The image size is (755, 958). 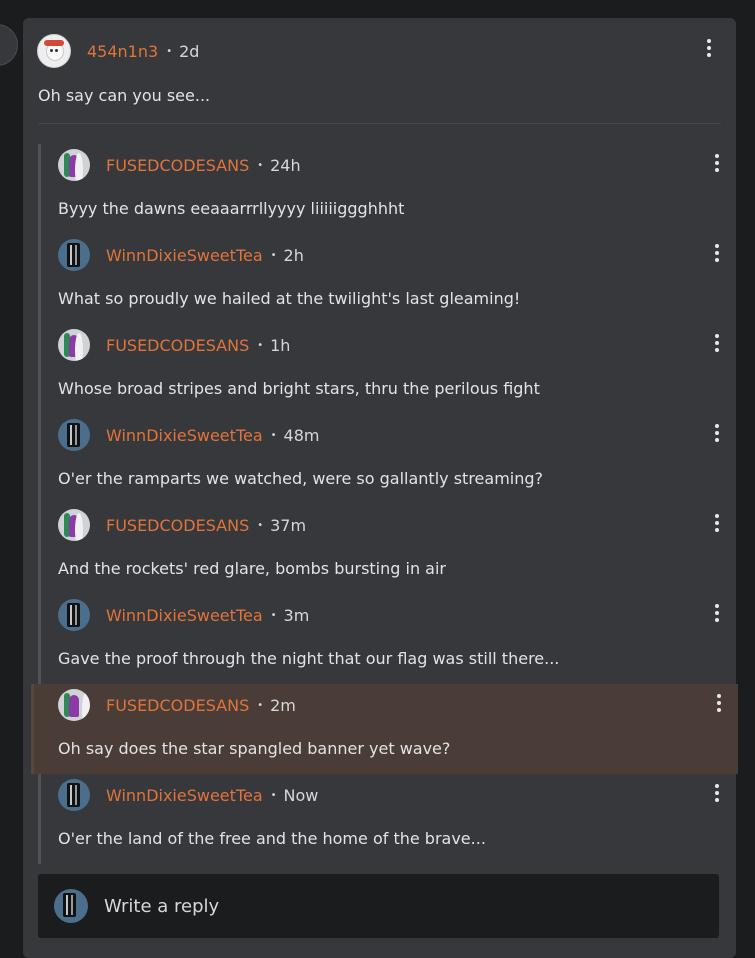 I want to click on reply-timestamp: 3m, so click(x=296, y=615).